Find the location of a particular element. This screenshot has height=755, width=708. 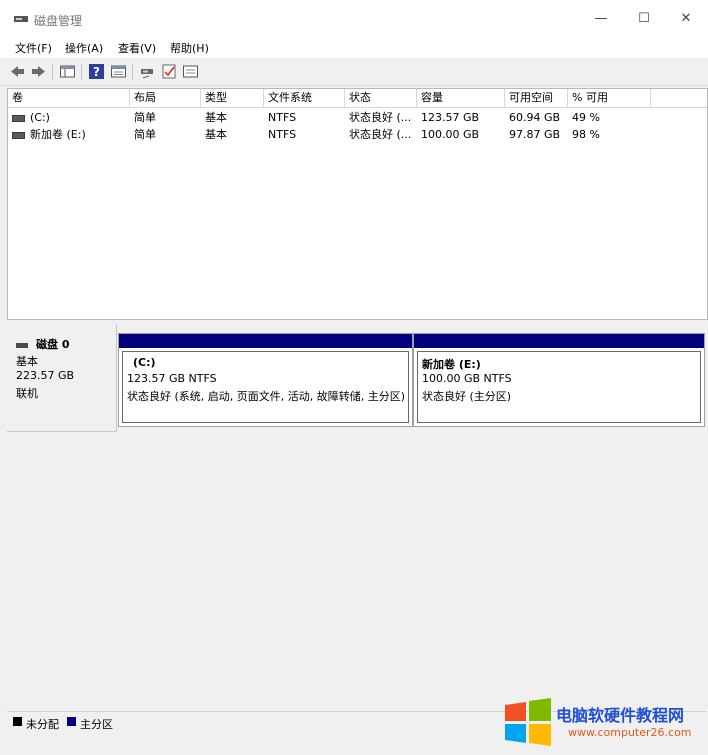

toolbar: ? is located at coordinates (354, 72).